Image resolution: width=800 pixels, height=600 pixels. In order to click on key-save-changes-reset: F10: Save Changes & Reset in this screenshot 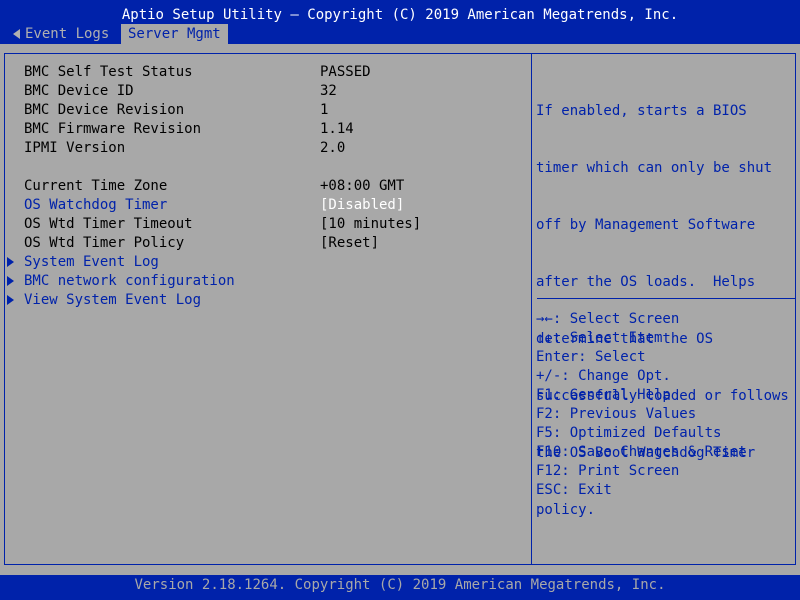, I will do `click(641, 452)`.